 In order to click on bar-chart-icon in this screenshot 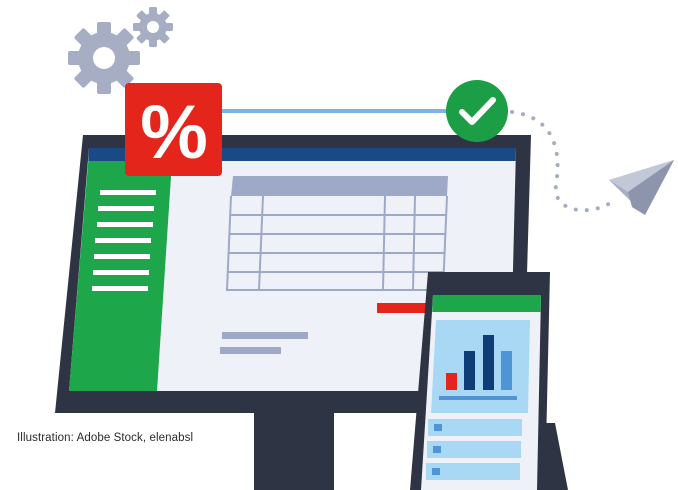, I will do `click(480, 366)`.